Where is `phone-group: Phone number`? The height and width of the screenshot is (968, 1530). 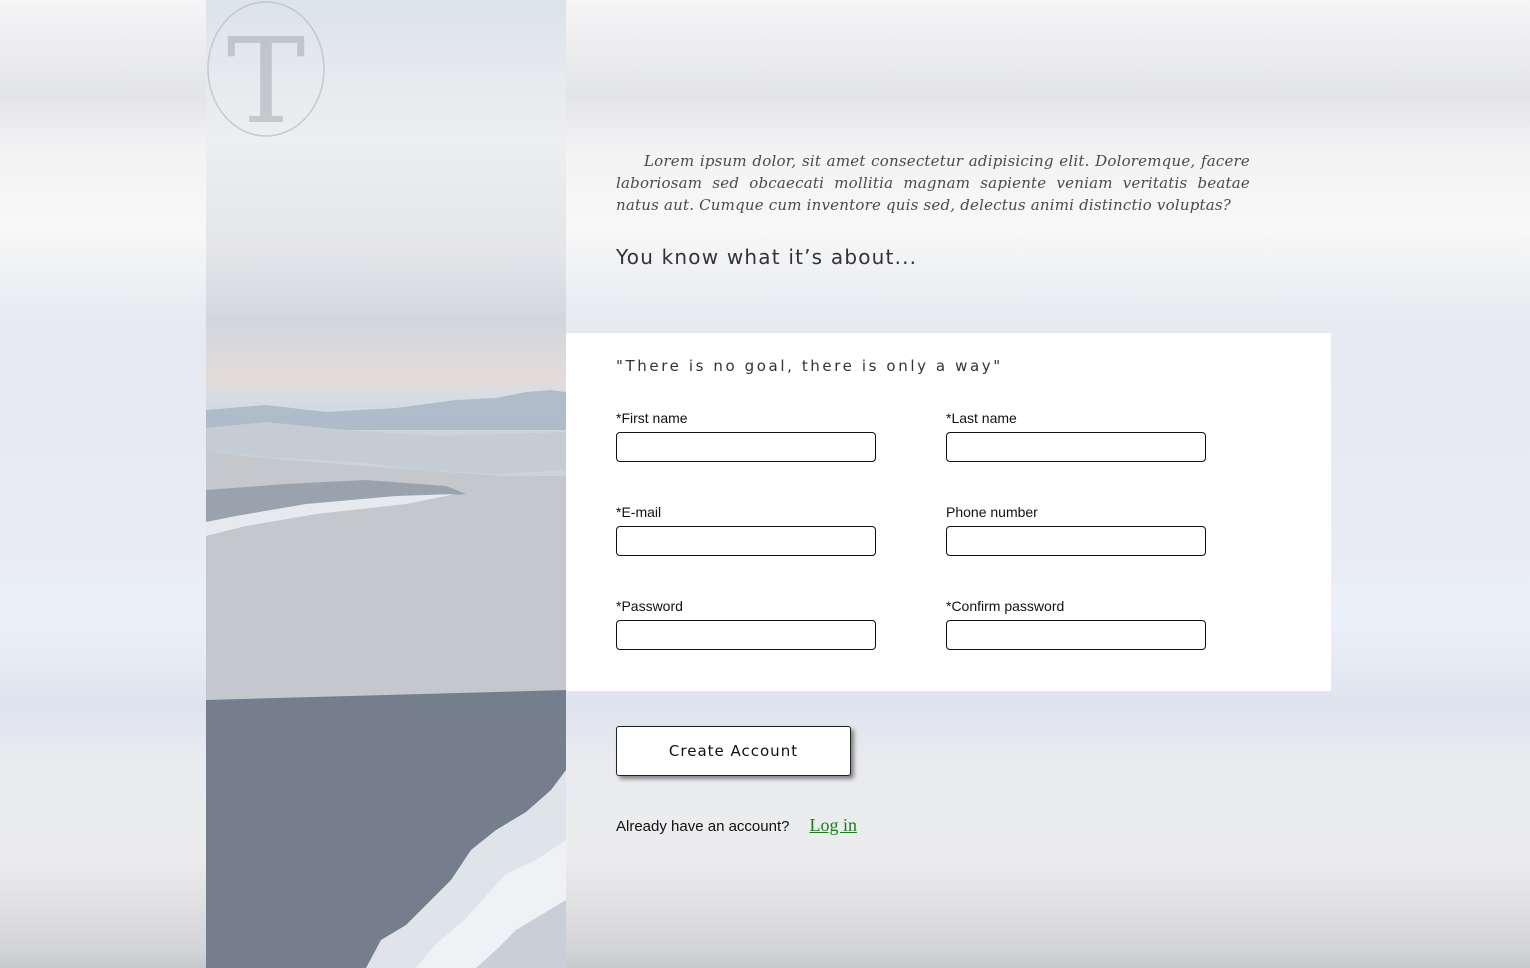
phone-group: Phone number is located at coordinates (1076, 530).